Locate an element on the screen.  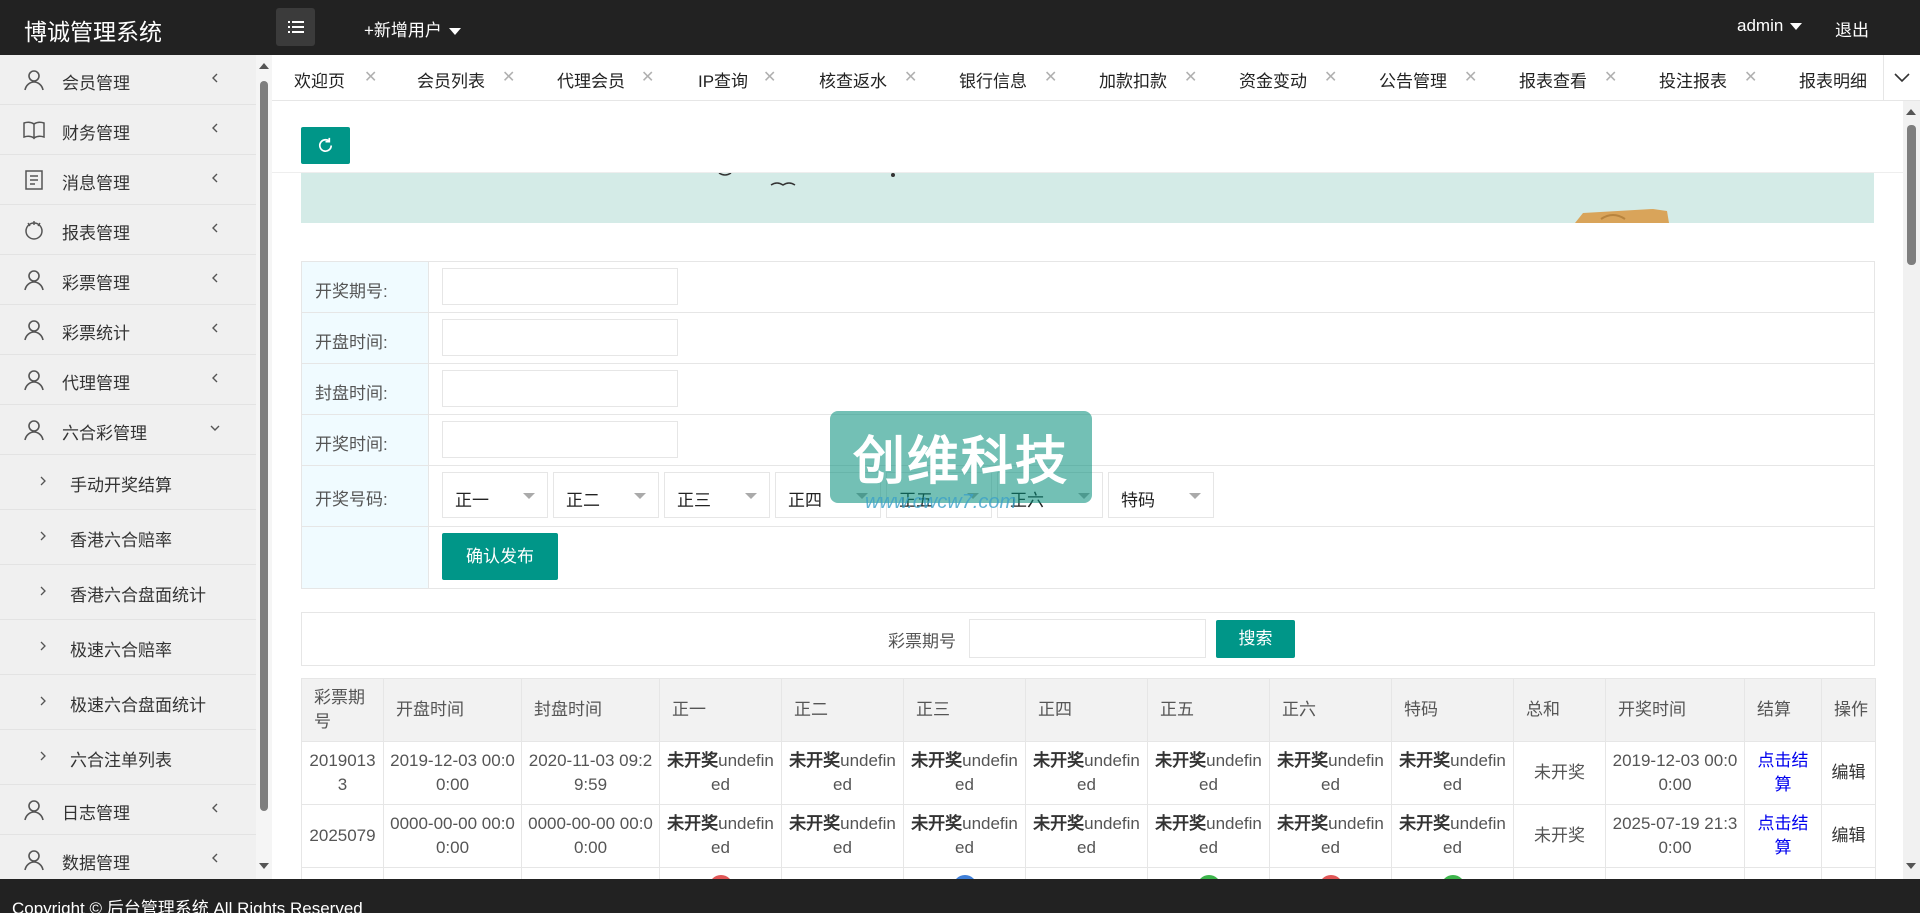
numbers-label: 开奖号码: is located at coordinates (351, 499).